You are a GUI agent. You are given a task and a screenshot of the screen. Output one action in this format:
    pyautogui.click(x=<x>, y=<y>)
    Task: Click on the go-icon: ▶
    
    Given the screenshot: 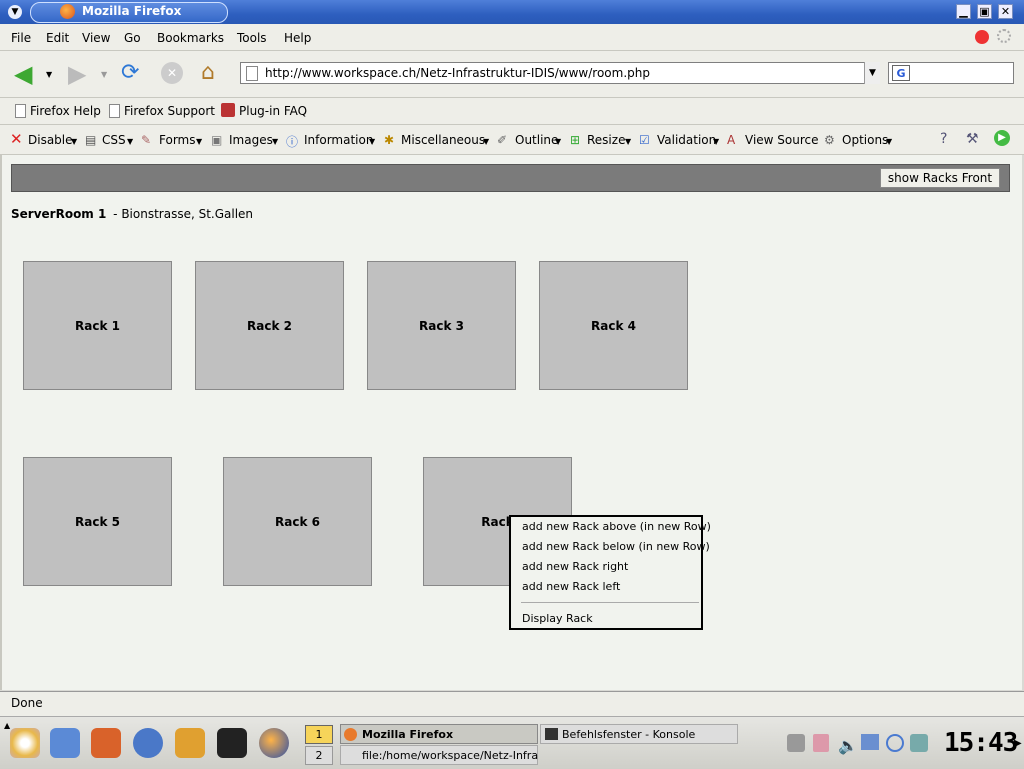 What is the action you would take?
    pyautogui.click(x=1002, y=138)
    